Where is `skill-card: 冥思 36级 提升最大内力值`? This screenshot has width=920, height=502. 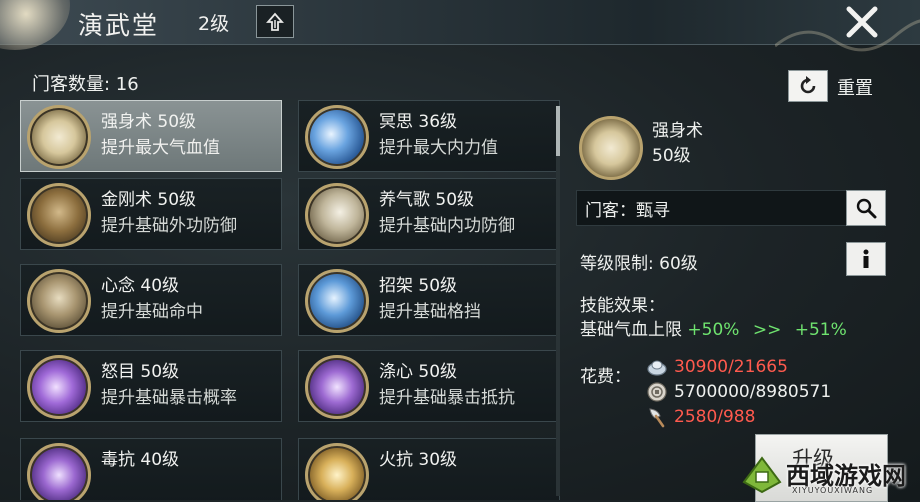
skill-card: 冥思 36级 提升最大内力值 is located at coordinates (429, 136).